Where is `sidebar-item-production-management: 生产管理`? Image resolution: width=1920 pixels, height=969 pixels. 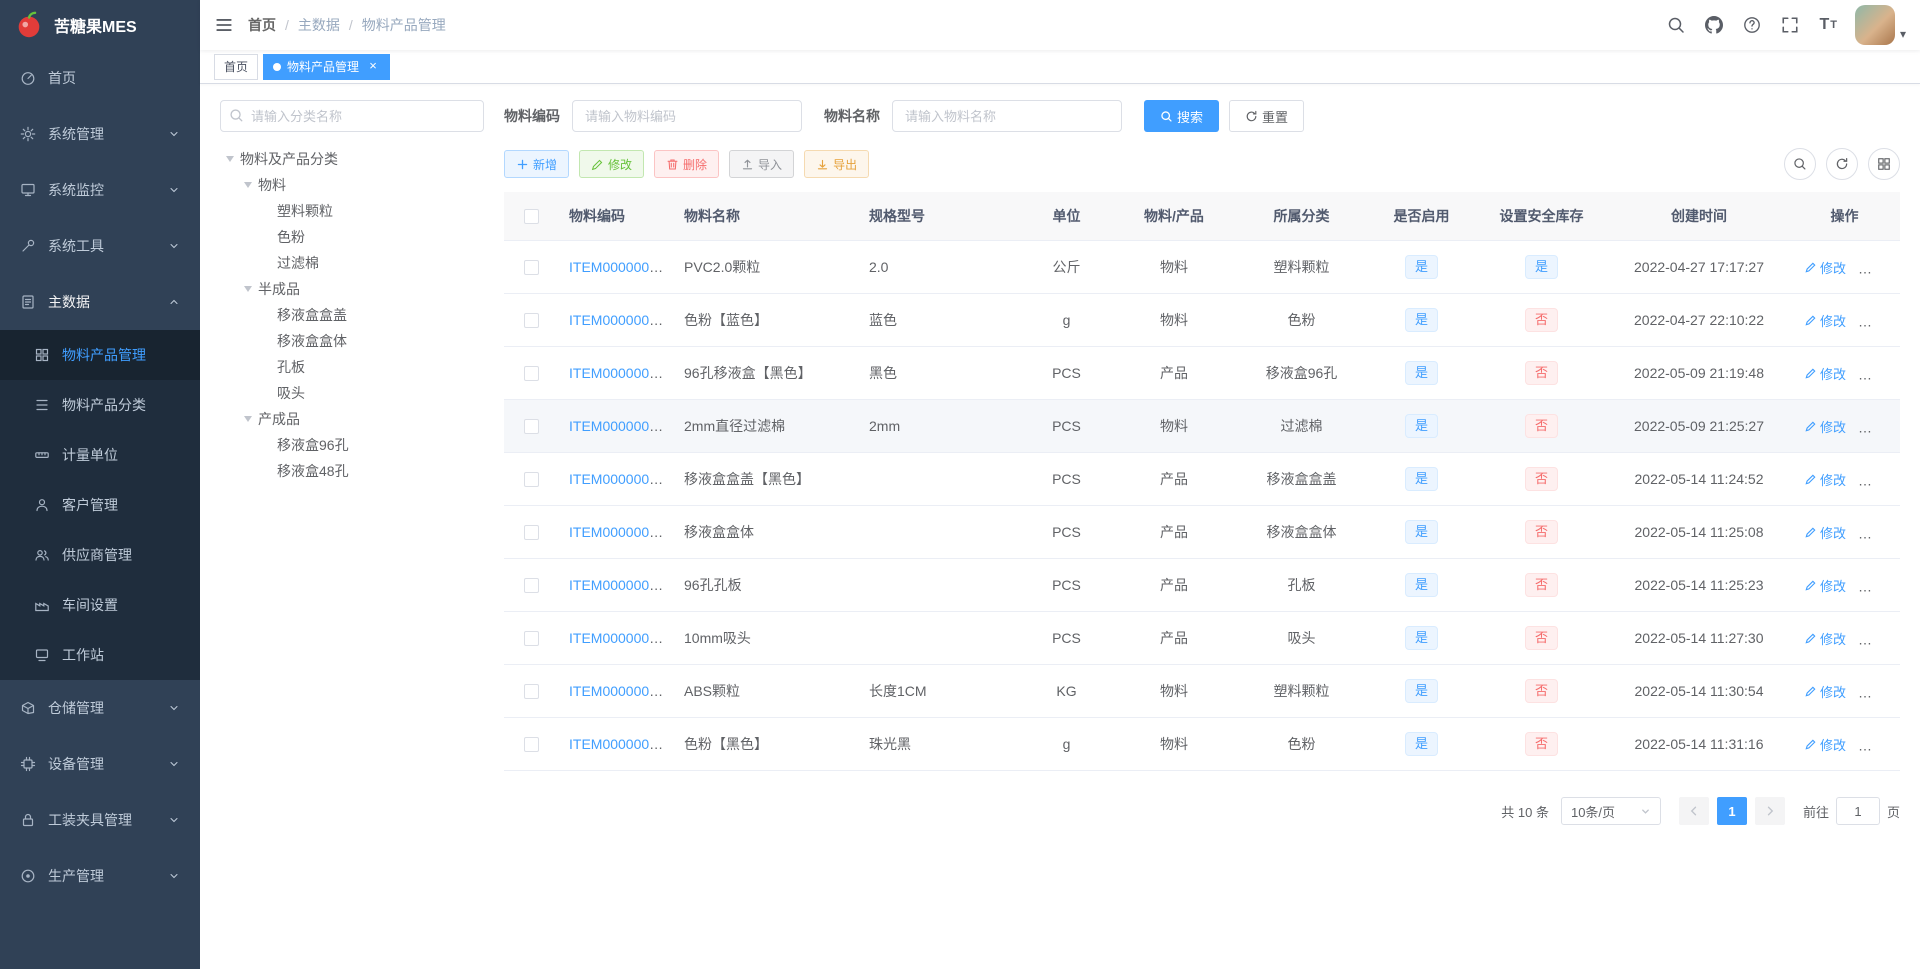
sidebar-item-production-management: 生产管理 is located at coordinates (100, 876).